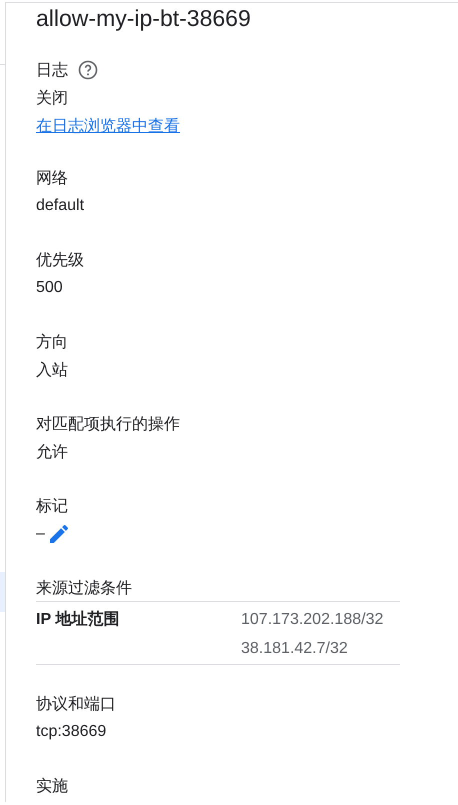 The width and height of the screenshot is (458, 805). What do you see at coordinates (52, 98) in the screenshot?
I see `field-value: 关闭` at bounding box center [52, 98].